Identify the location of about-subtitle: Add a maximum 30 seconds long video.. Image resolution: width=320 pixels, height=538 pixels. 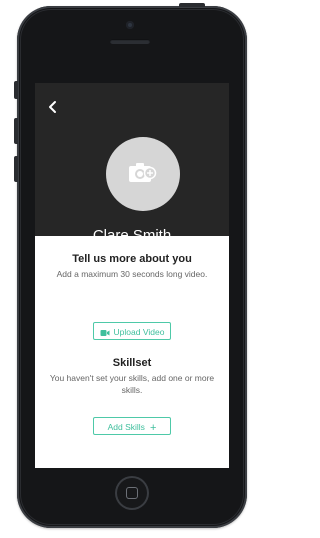
(132, 274).